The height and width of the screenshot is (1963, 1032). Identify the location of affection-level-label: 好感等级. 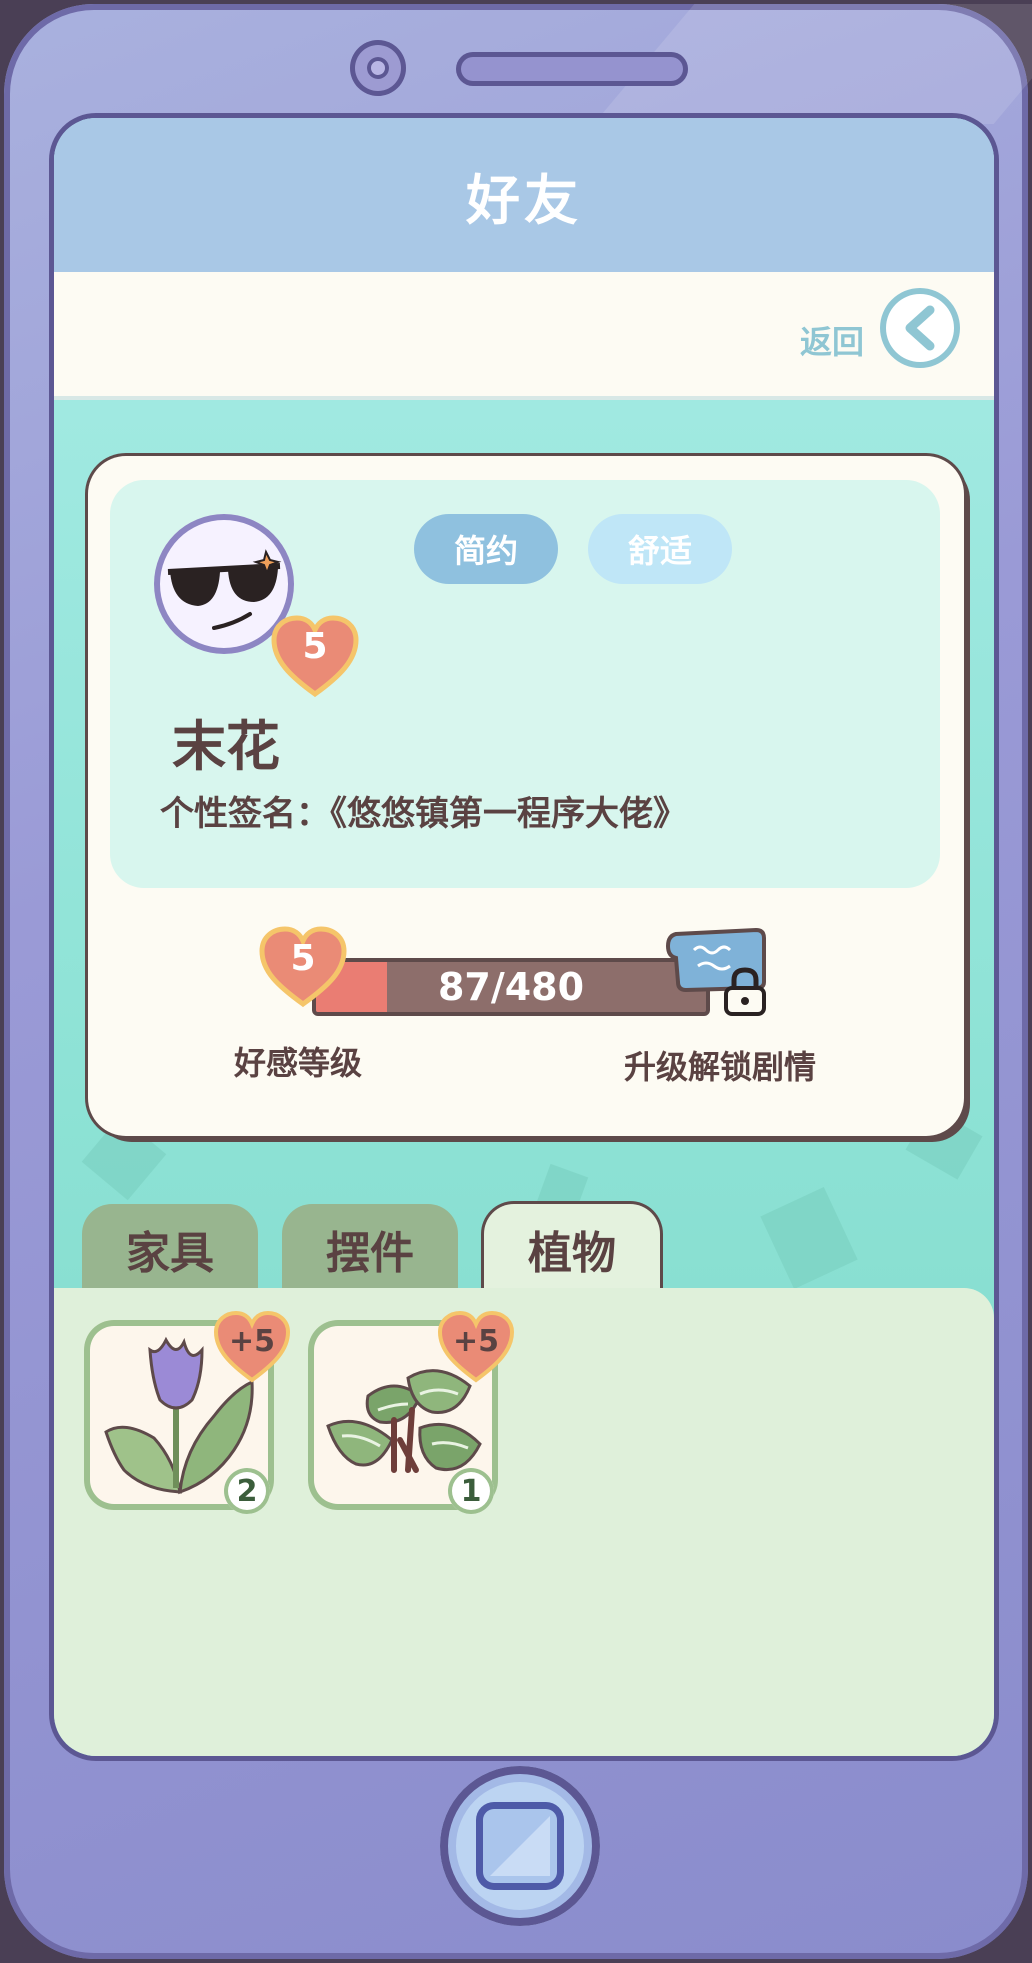
(298, 1063).